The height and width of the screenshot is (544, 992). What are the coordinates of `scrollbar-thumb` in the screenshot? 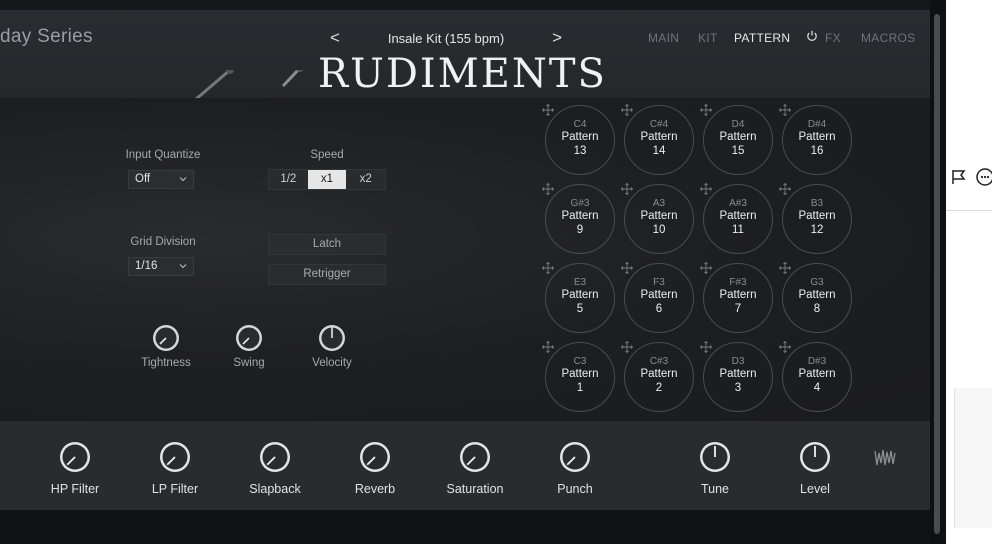 It's located at (937, 274).